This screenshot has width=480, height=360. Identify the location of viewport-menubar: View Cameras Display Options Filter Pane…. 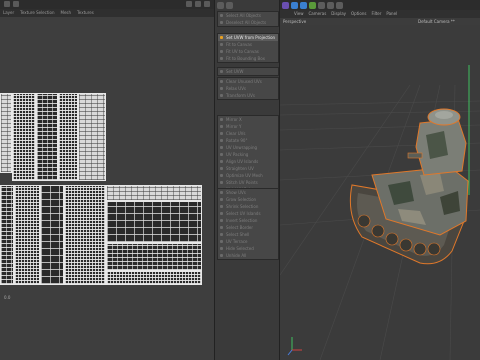
(380, 14).